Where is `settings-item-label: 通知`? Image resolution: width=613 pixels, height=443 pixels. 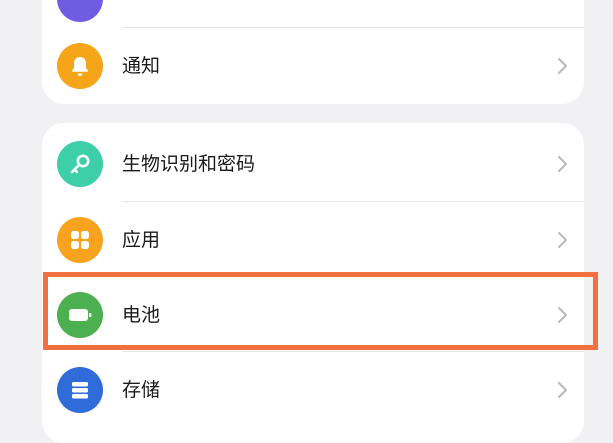 settings-item-label: 通知 is located at coordinates (141, 66).